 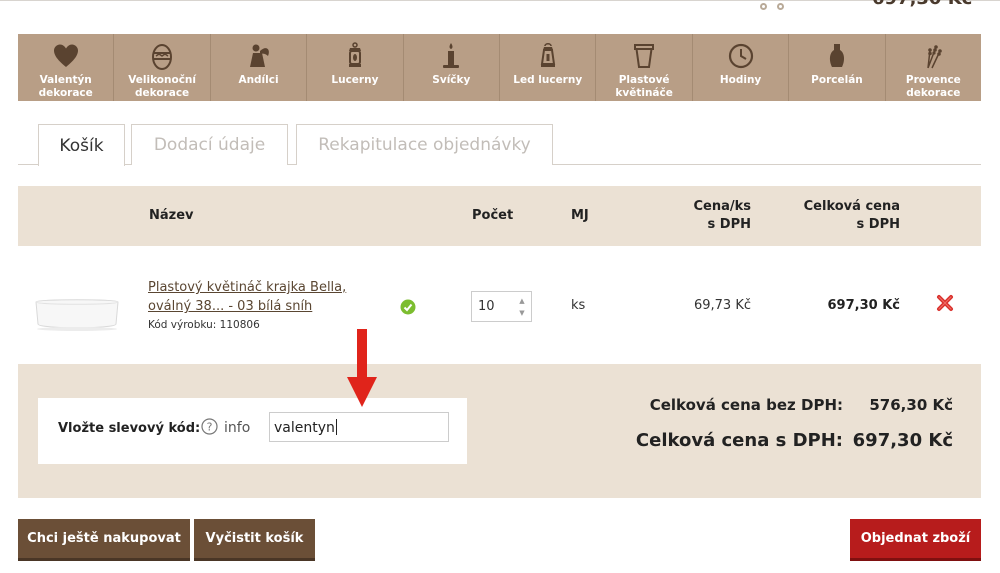 What do you see at coordinates (408, 307) in the screenshot?
I see `in-stock-icon` at bounding box center [408, 307].